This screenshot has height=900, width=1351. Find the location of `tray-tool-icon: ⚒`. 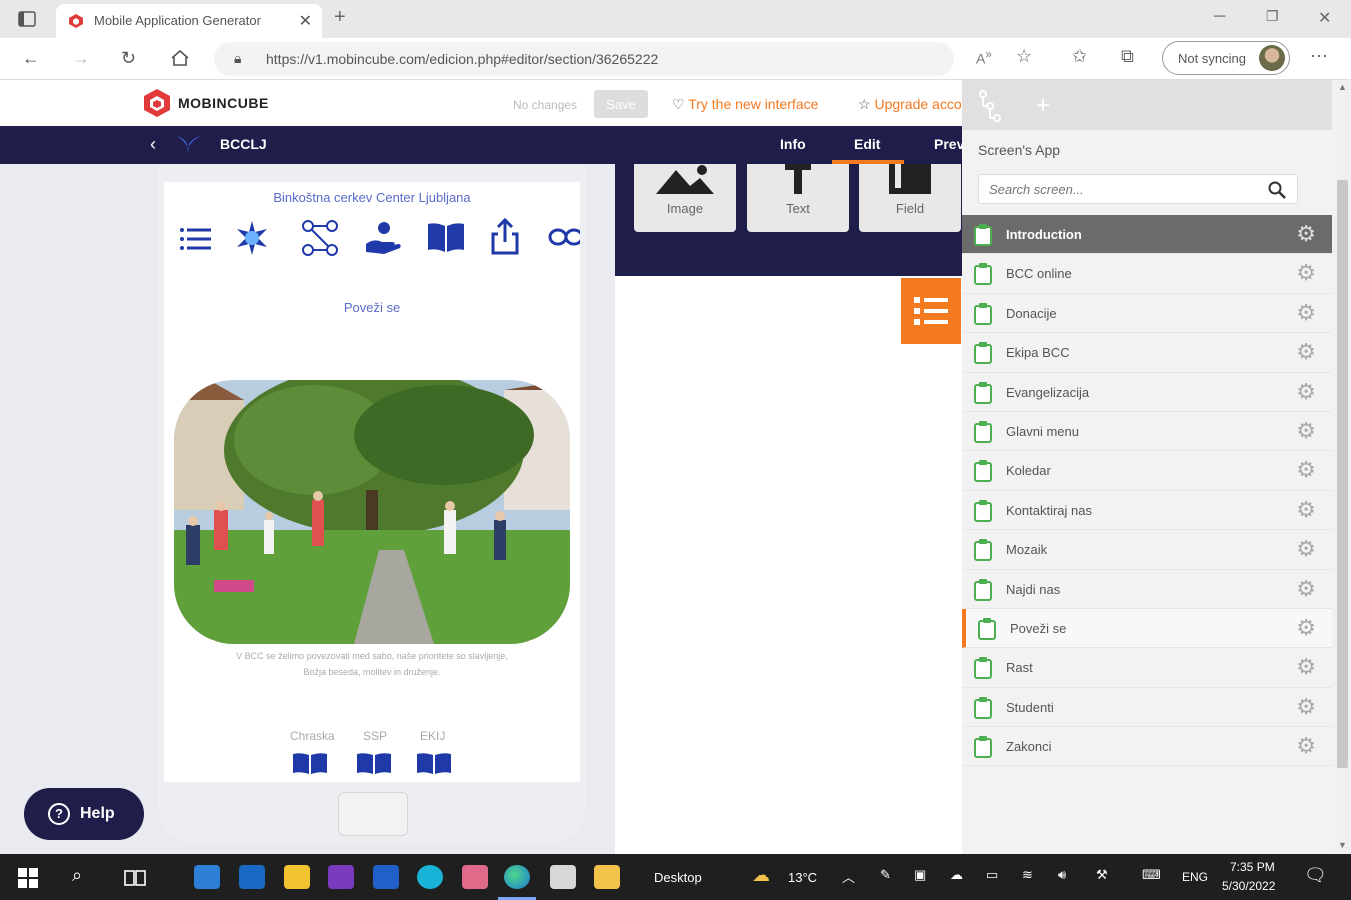

tray-tool-icon: ⚒ is located at coordinates (1102, 875).